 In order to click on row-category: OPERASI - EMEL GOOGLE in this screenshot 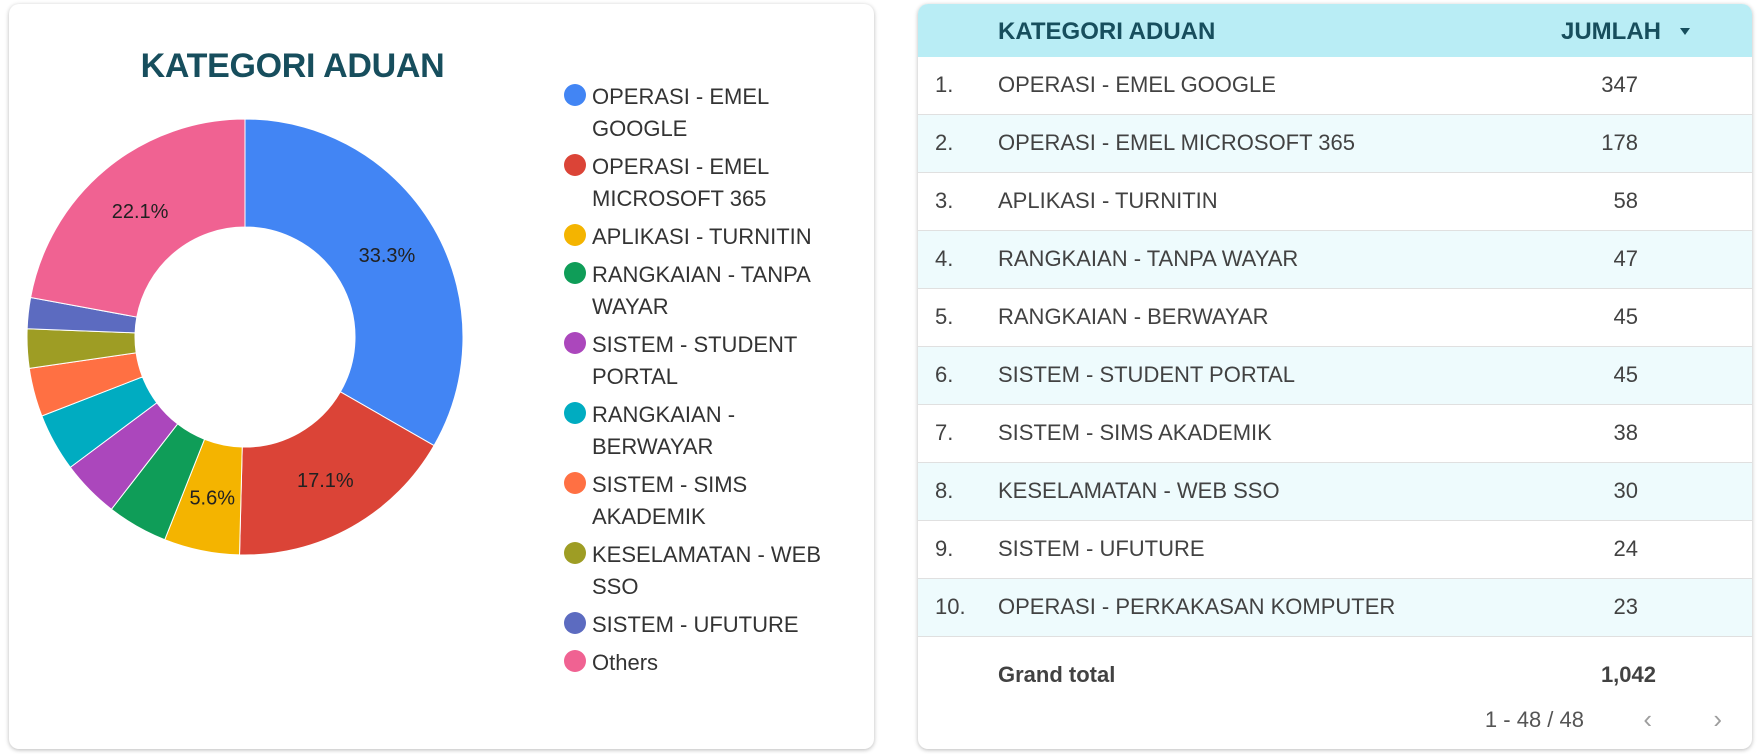, I will do `click(1137, 84)`.